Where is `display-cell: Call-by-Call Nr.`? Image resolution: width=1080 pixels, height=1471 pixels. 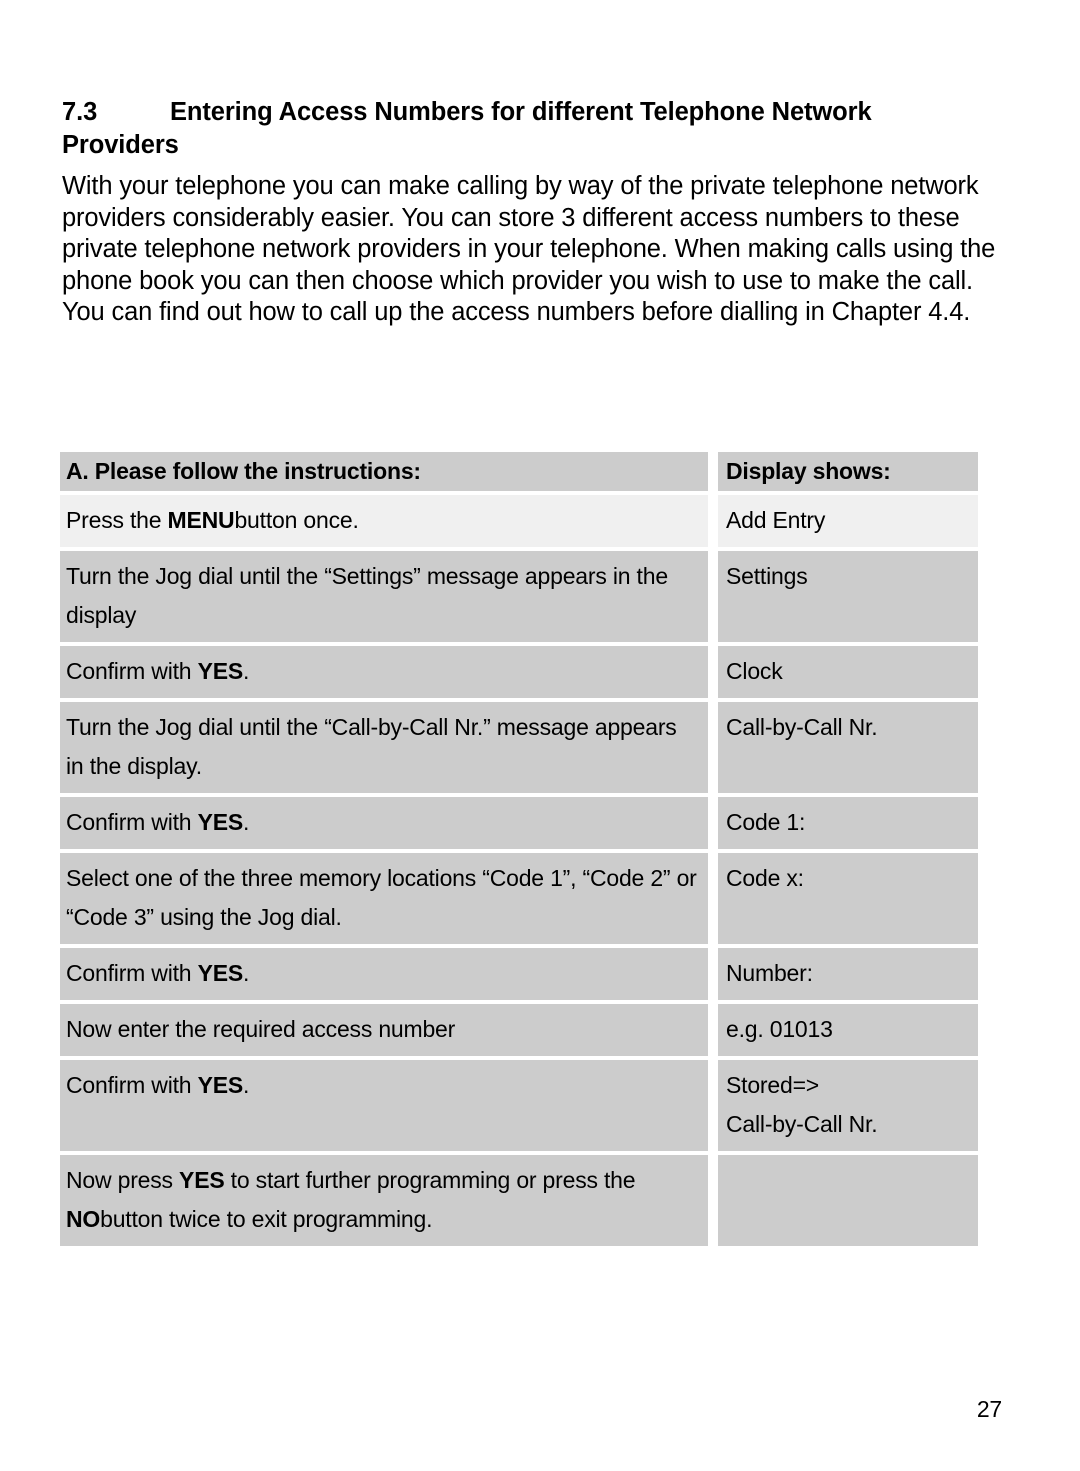
display-cell: Call-by-Call Nr. is located at coordinates (848, 747).